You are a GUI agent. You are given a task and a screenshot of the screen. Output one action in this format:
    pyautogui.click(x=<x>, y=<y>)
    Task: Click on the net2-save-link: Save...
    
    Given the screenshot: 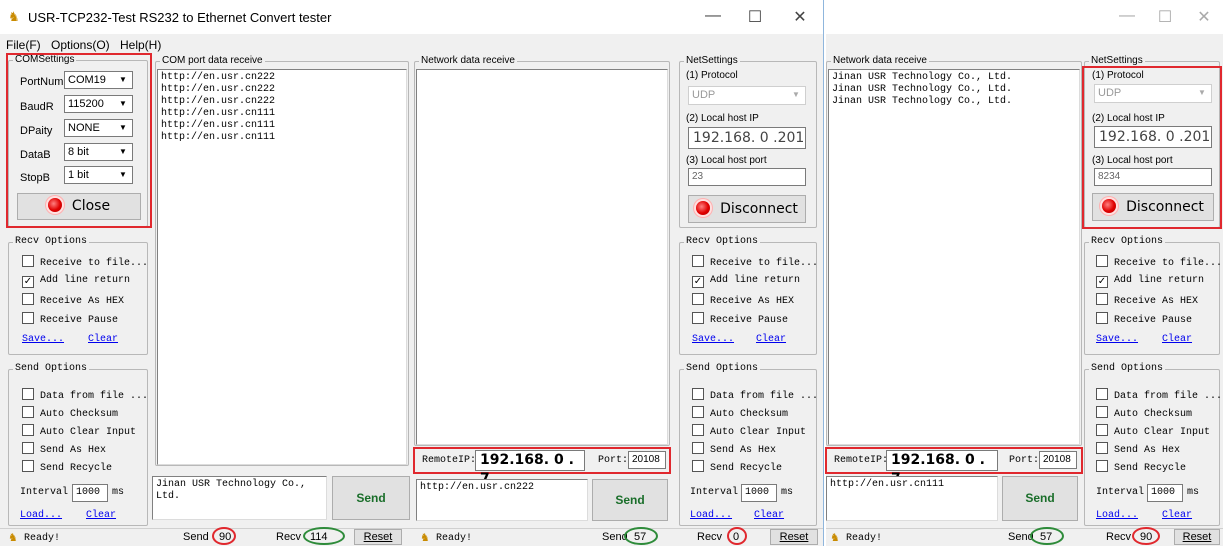 What is the action you would take?
    pyautogui.click(x=1117, y=339)
    